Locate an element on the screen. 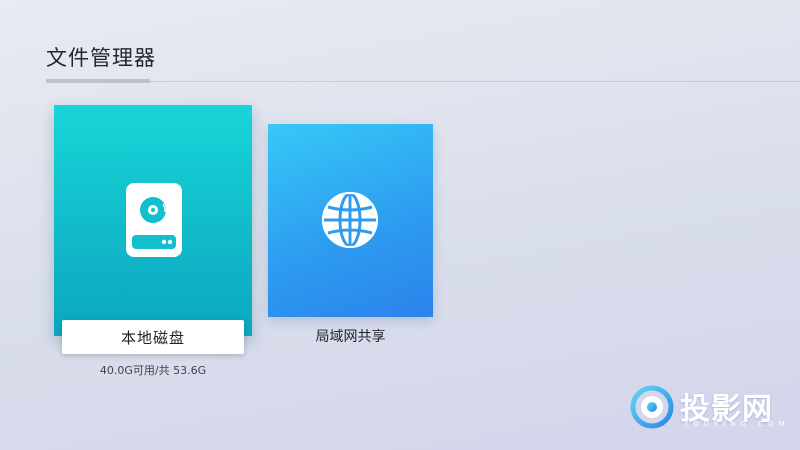  storage-info: 40.0G可用/共 53.6G is located at coordinates (153, 370).